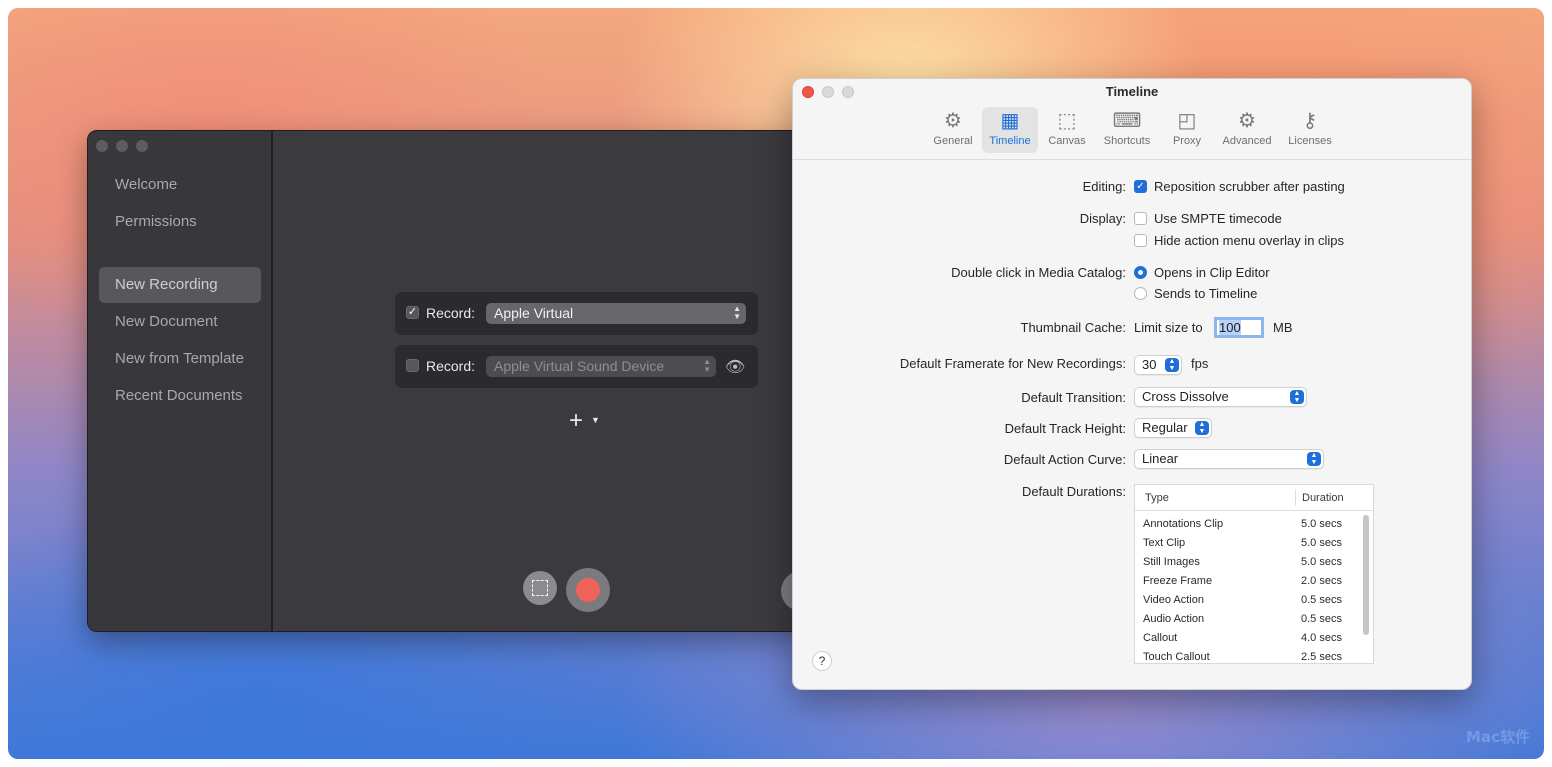 This screenshot has height=767, width=1552. Describe the element at coordinates (1321, 562) in the screenshot. I see `cell-duration: 5.0 secs` at that location.